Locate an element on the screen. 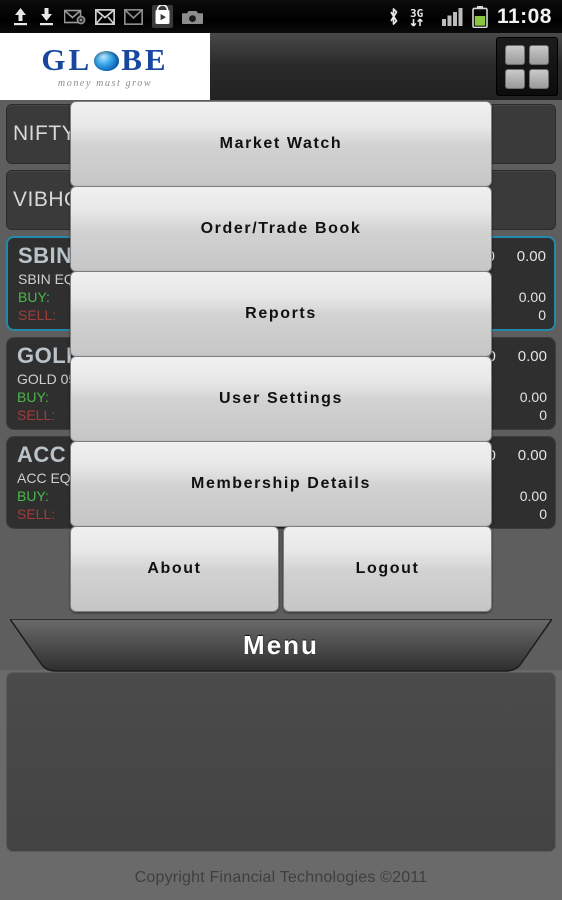 Image resolution: width=562 pixels, height=900 pixels. menu-bottom-row: About Logout is located at coordinates (281, 569).